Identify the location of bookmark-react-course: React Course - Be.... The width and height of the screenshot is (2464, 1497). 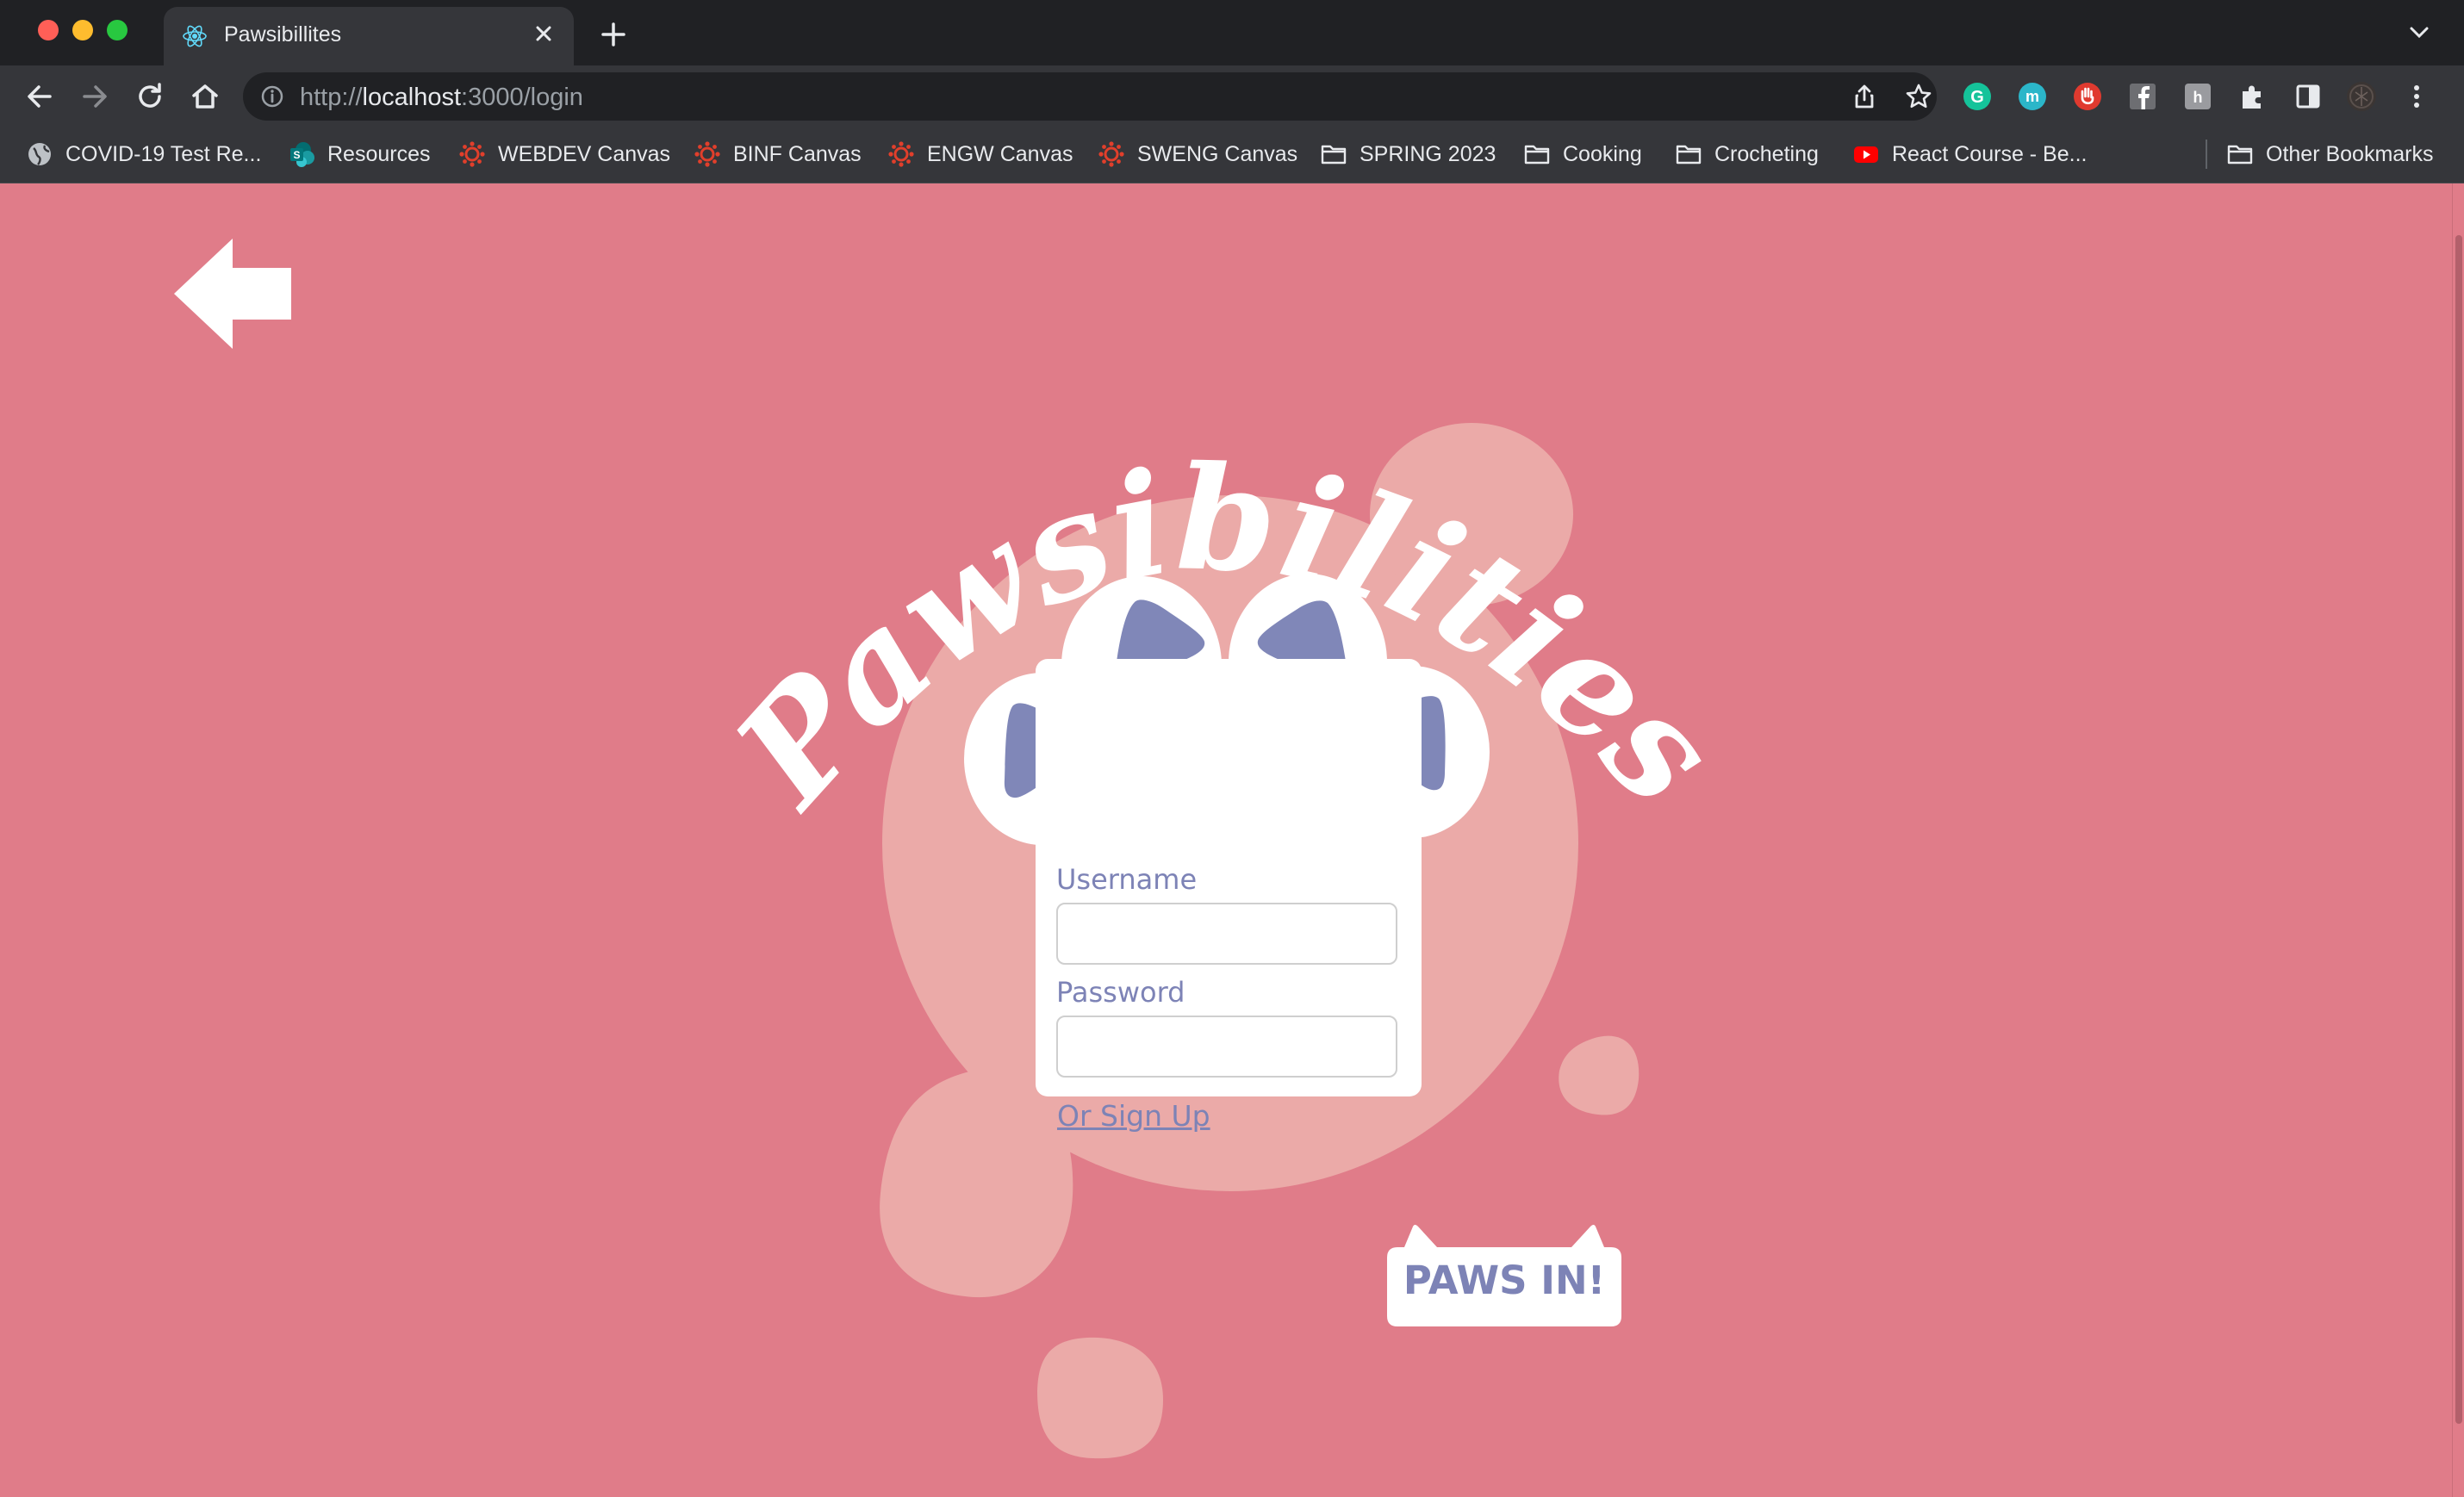
(1970, 154).